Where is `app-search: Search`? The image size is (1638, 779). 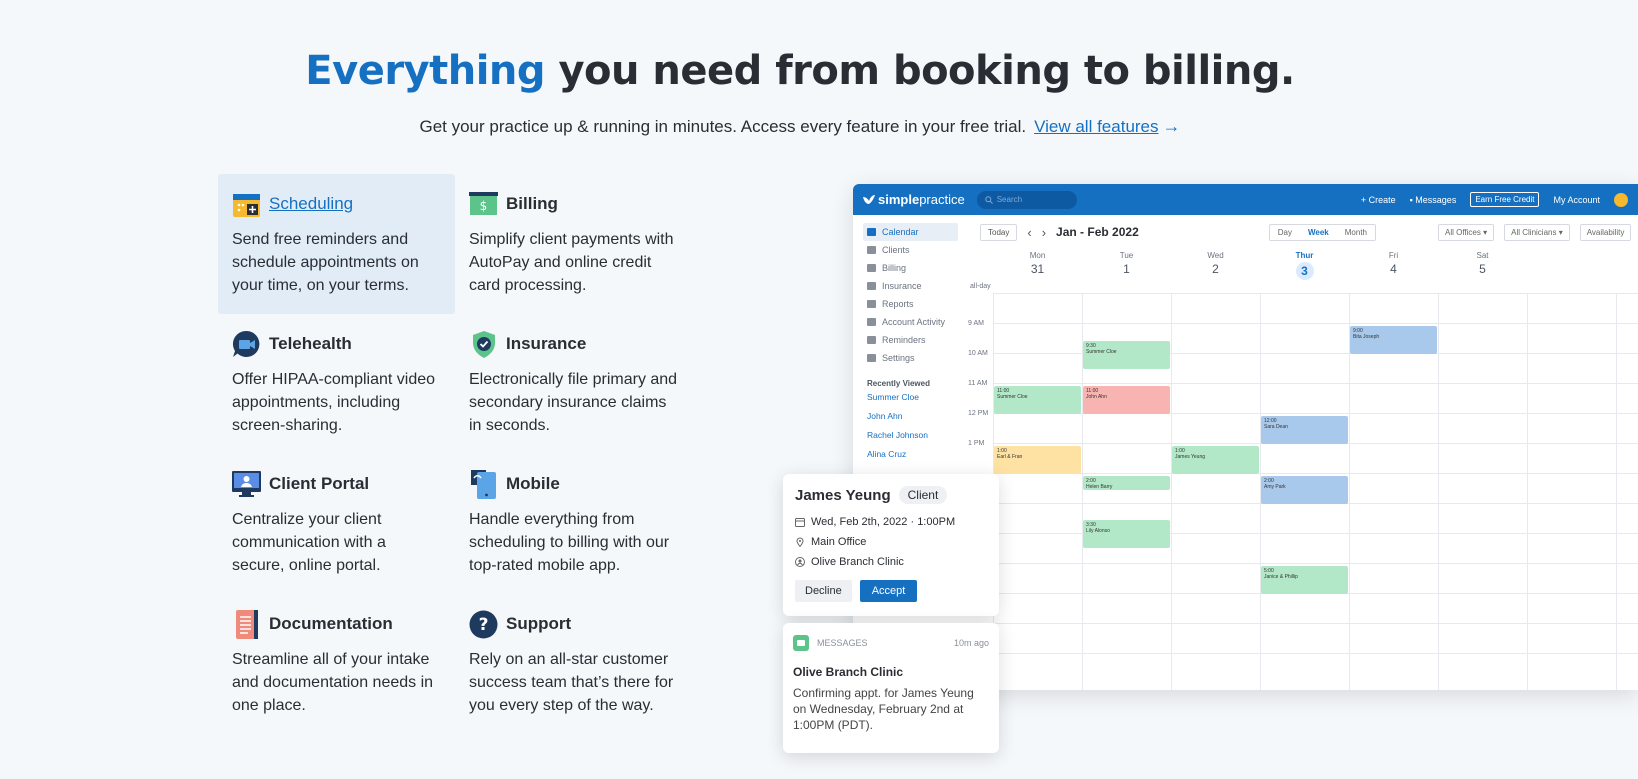 app-search: Search is located at coordinates (1026, 199).